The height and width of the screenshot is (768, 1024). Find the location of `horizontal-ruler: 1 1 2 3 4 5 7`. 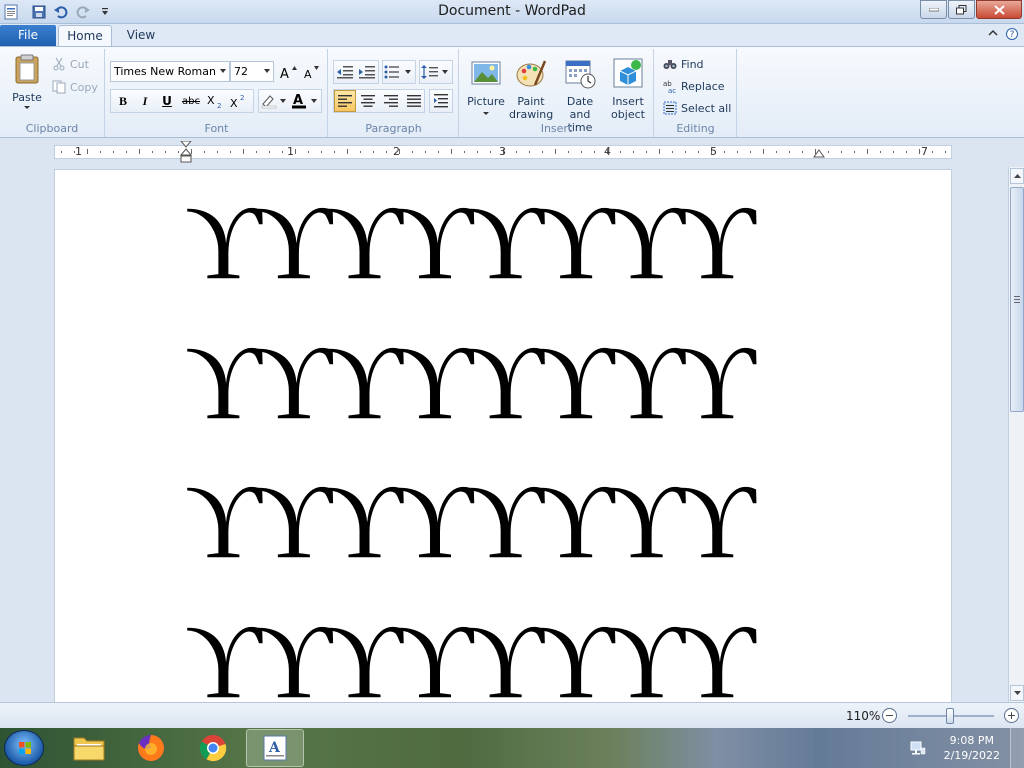

horizontal-ruler: 1 1 2 3 4 5 7 is located at coordinates (503, 152).